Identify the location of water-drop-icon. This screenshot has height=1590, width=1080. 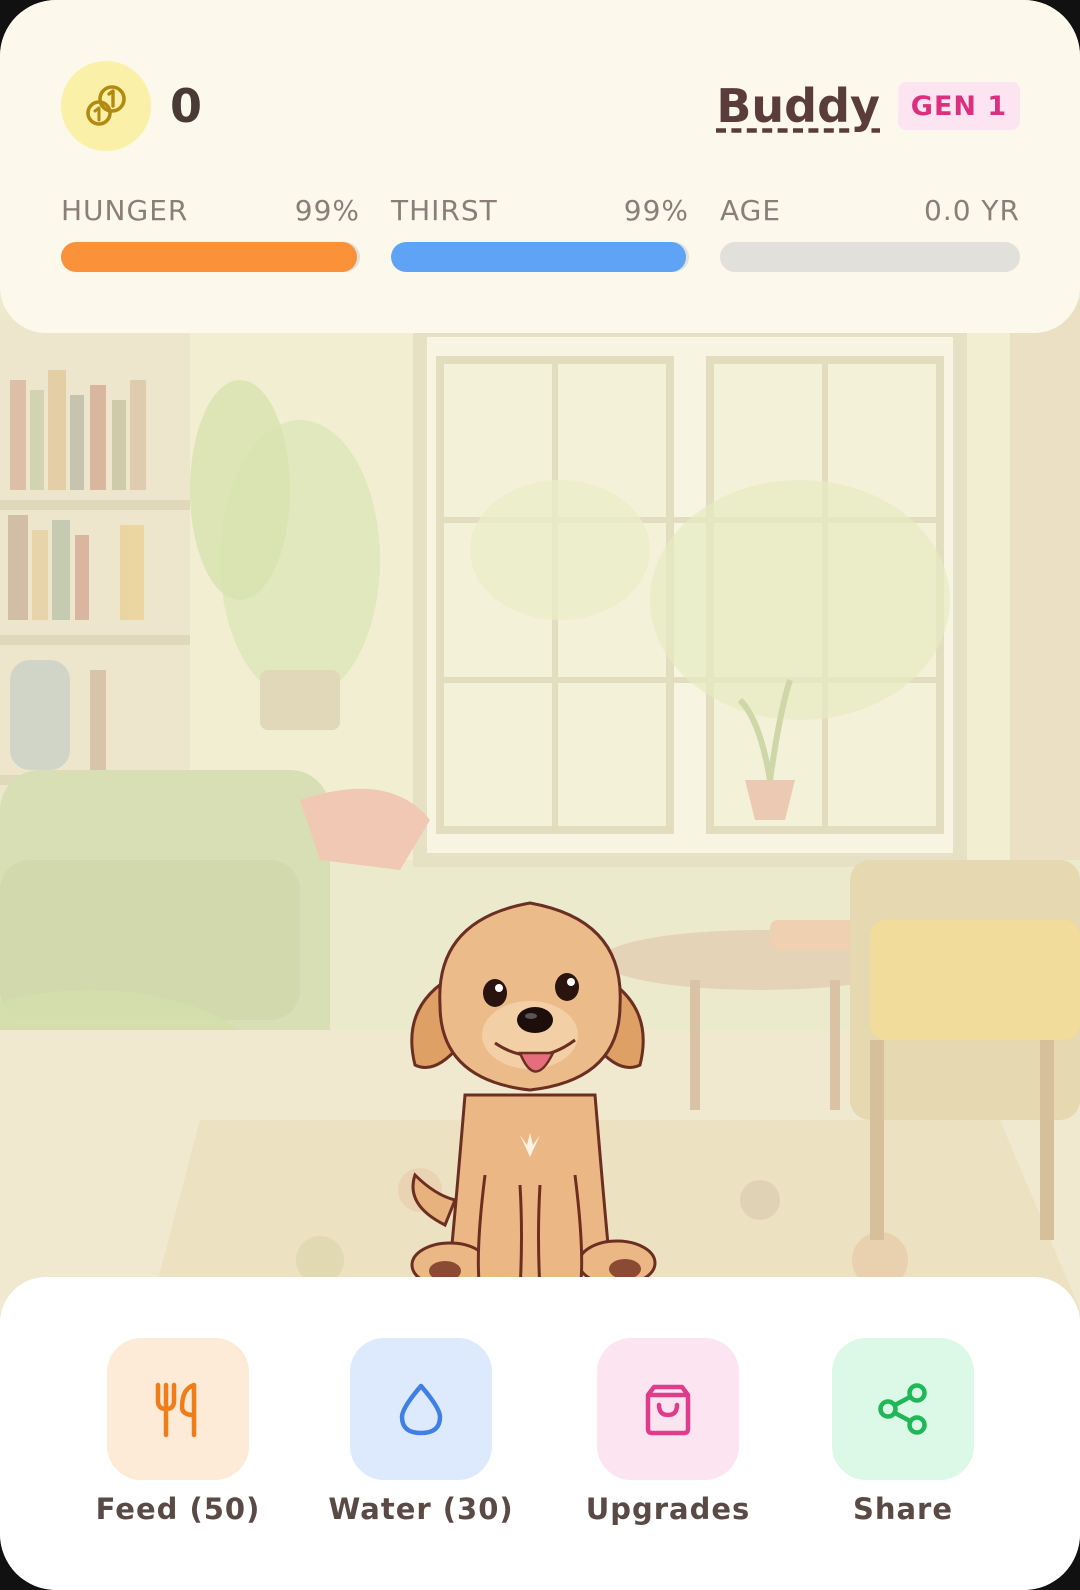
(421, 1409).